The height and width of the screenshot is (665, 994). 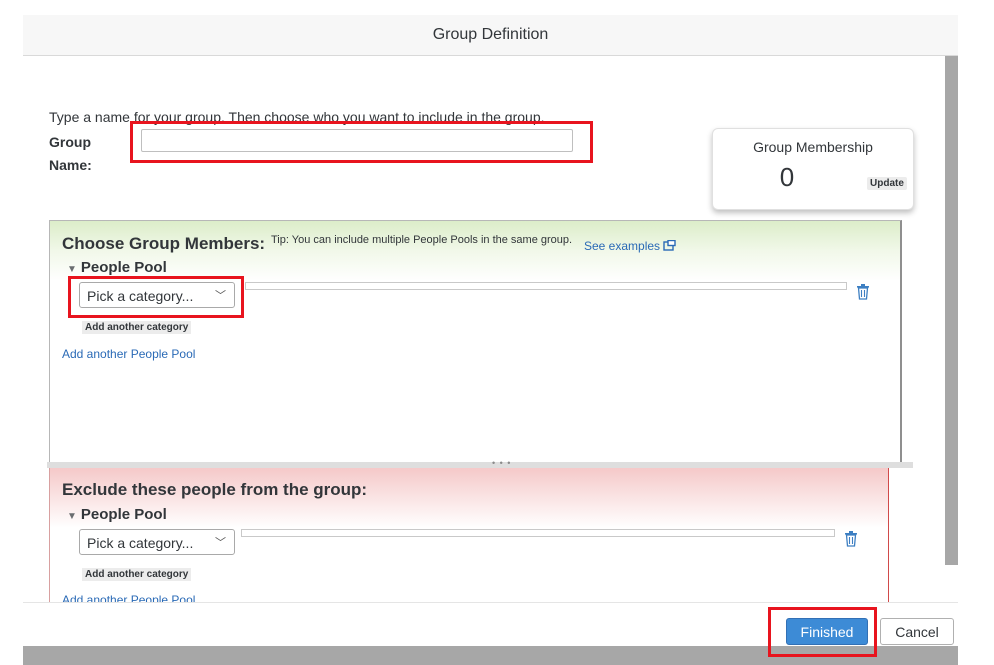 What do you see at coordinates (215, 489) in the screenshot?
I see `exclude-heading: Exclude these people from the group:` at bounding box center [215, 489].